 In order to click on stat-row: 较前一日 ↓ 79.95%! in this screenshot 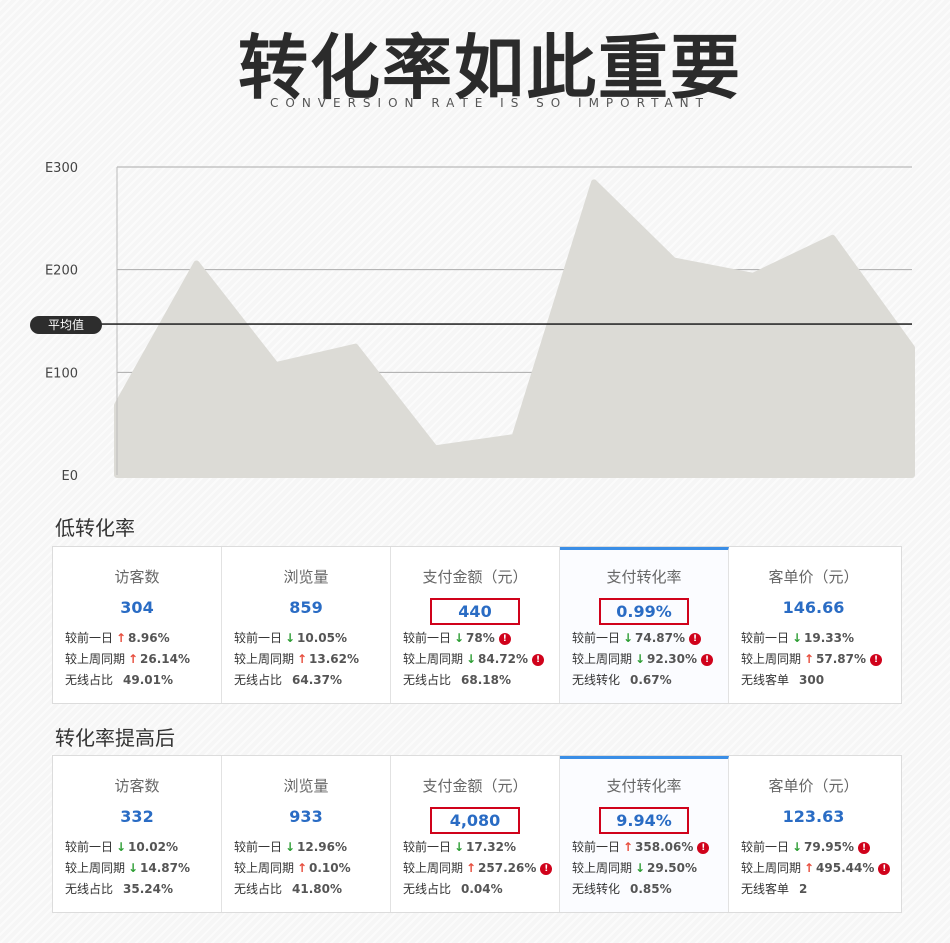, I will do `click(817, 847)`.